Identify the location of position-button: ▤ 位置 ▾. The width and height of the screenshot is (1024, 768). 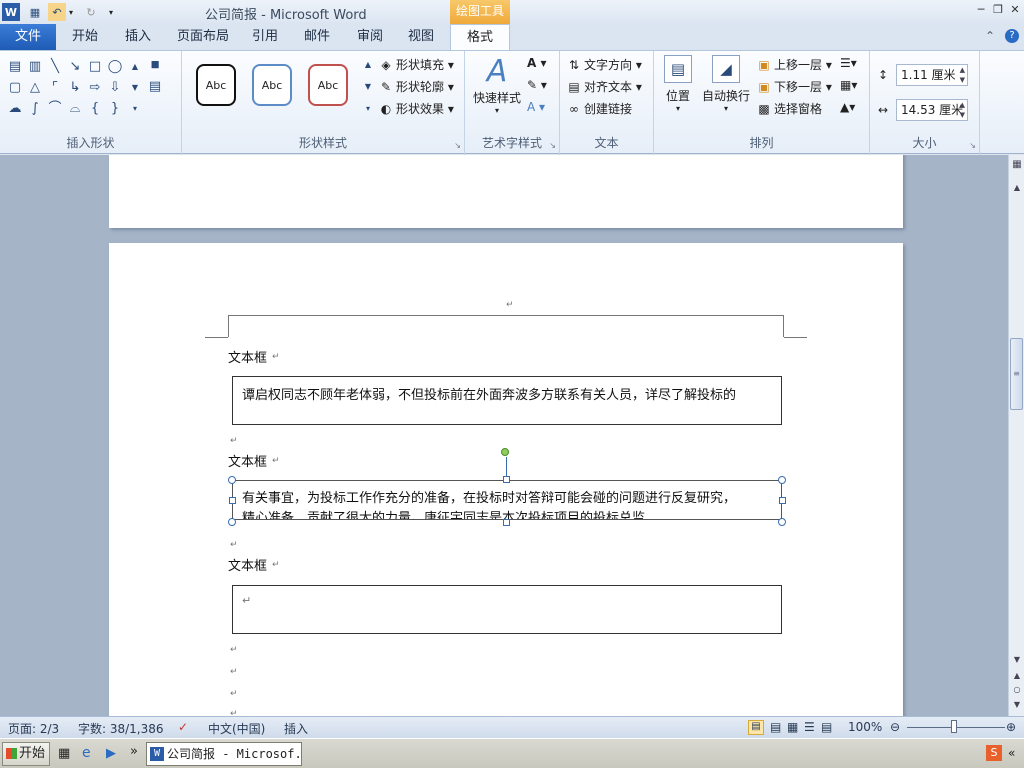
(678, 84).